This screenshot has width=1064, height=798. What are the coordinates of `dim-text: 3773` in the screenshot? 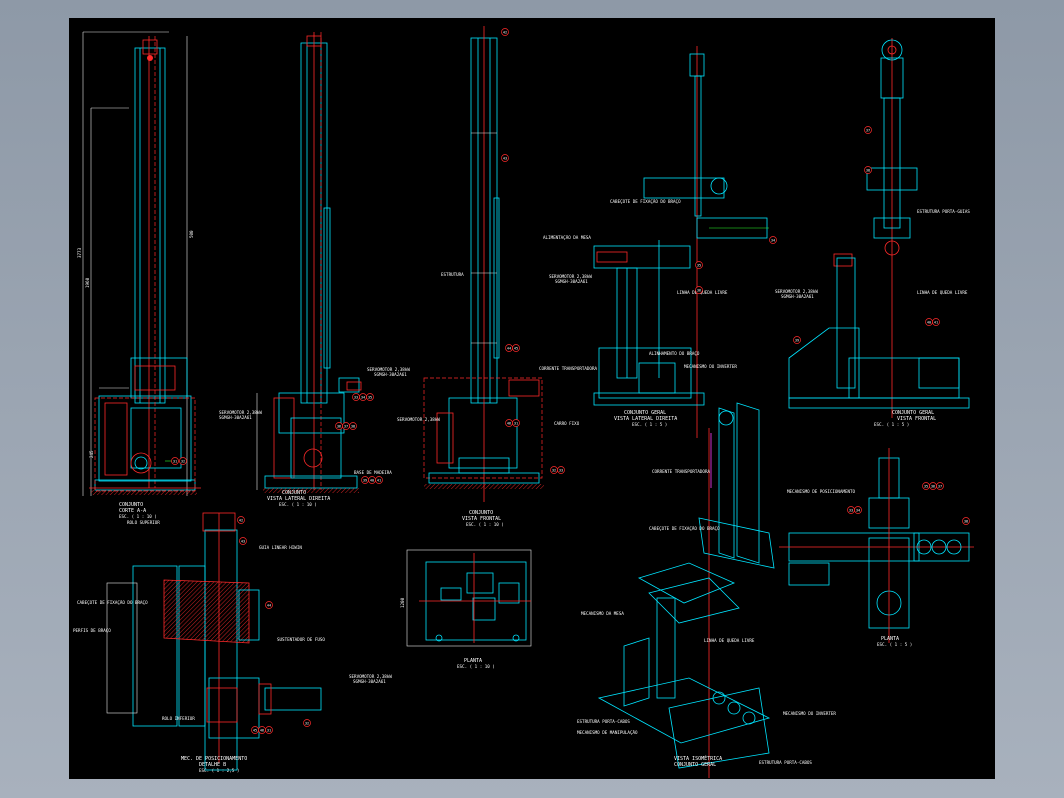 It's located at (79, 252).